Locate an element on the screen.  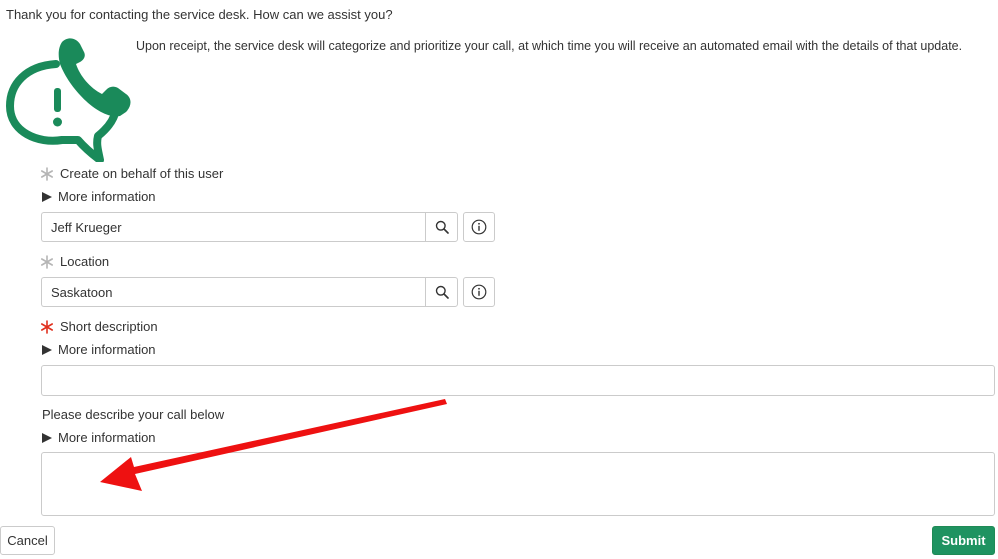
short-description-input is located at coordinates (518, 380).